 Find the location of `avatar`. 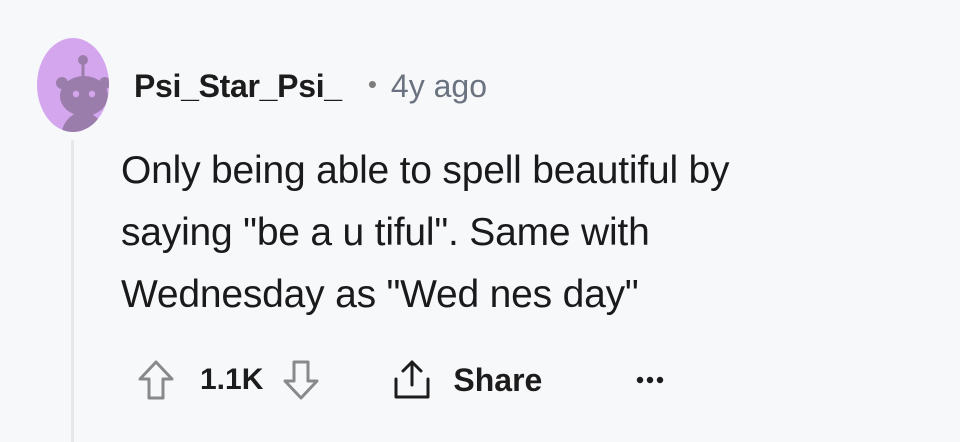

avatar is located at coordinates (73, 85).